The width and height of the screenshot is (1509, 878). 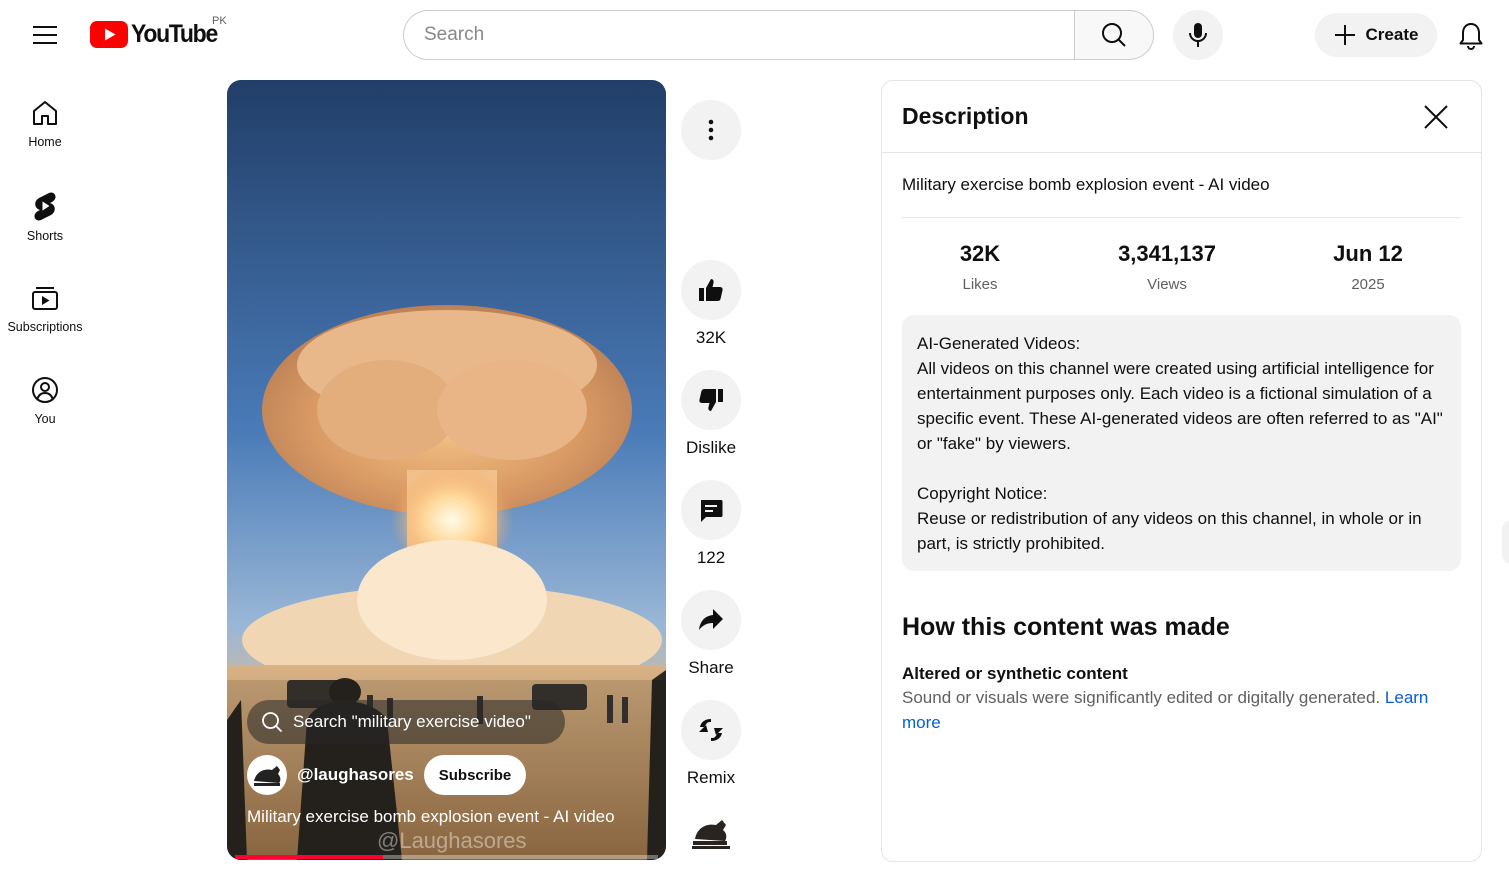 What do you see at coordinates (45, 327) in the screenshot?
I see `nav-label: Subscriptions` at bounding box center [45, 327].